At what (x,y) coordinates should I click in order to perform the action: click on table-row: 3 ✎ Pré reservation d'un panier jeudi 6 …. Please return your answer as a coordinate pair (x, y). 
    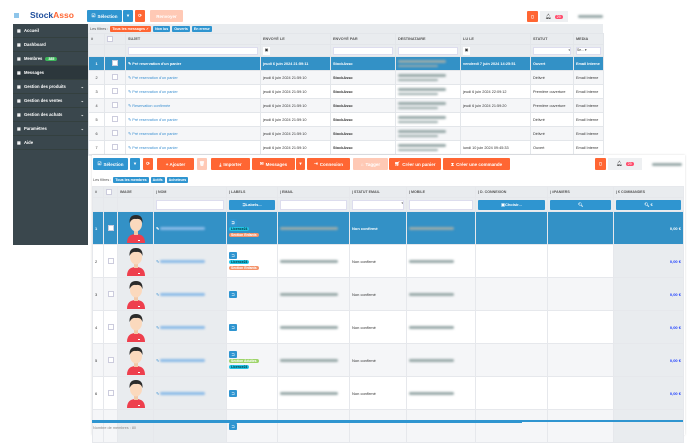
    Looking at the image, I should click on (346, 91).